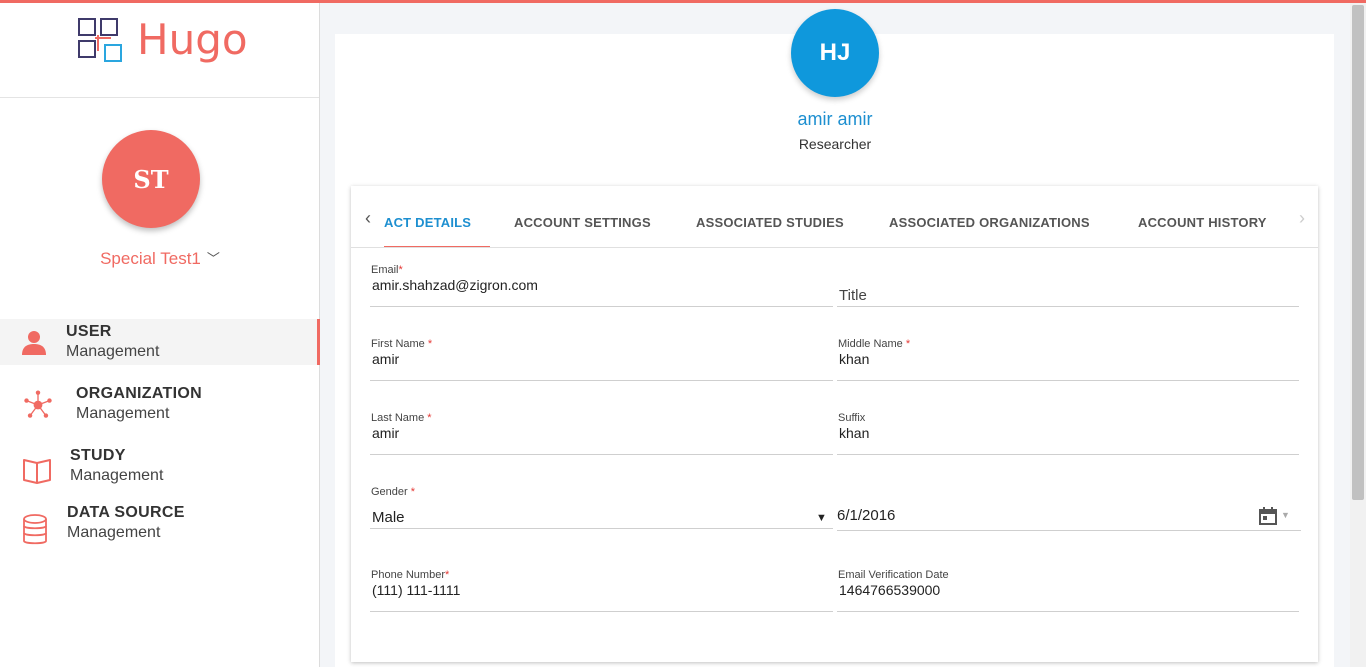  Describe the element at coordinates (455, 285) in the screenshot. I see `email-value: amir.shahzad@zigron.com` at that location.